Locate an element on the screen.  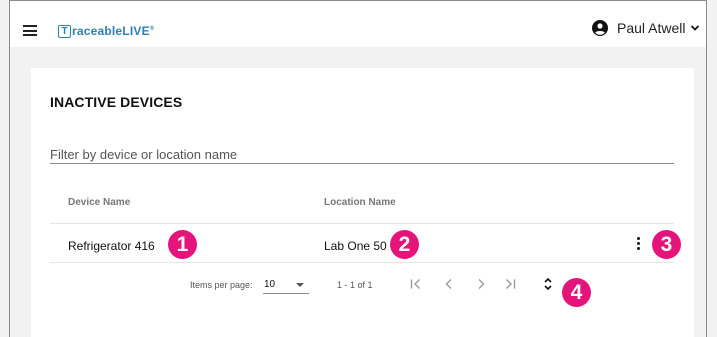
user-menu-button: Paul Atwell is located at coordinates (646, 28).